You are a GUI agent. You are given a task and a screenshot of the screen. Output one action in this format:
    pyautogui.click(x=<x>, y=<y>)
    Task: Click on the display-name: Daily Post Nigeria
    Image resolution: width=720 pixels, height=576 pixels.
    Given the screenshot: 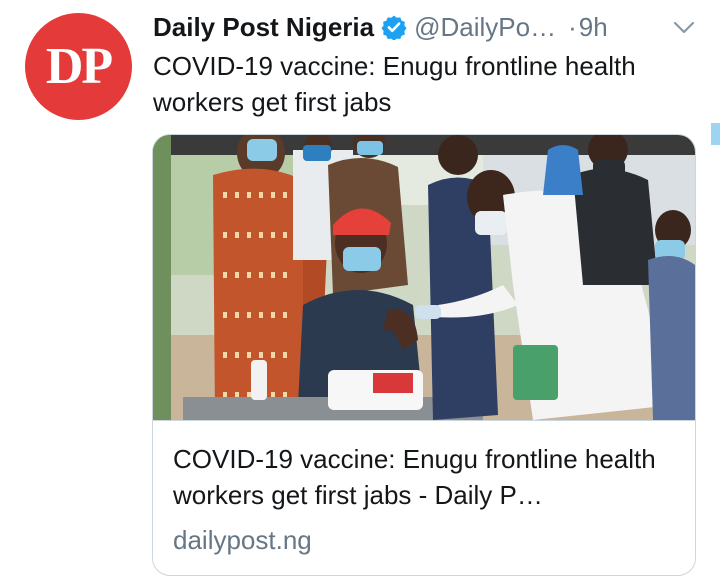 What is the action you would take?
    pyautogui.click(x=263, y=27)
    